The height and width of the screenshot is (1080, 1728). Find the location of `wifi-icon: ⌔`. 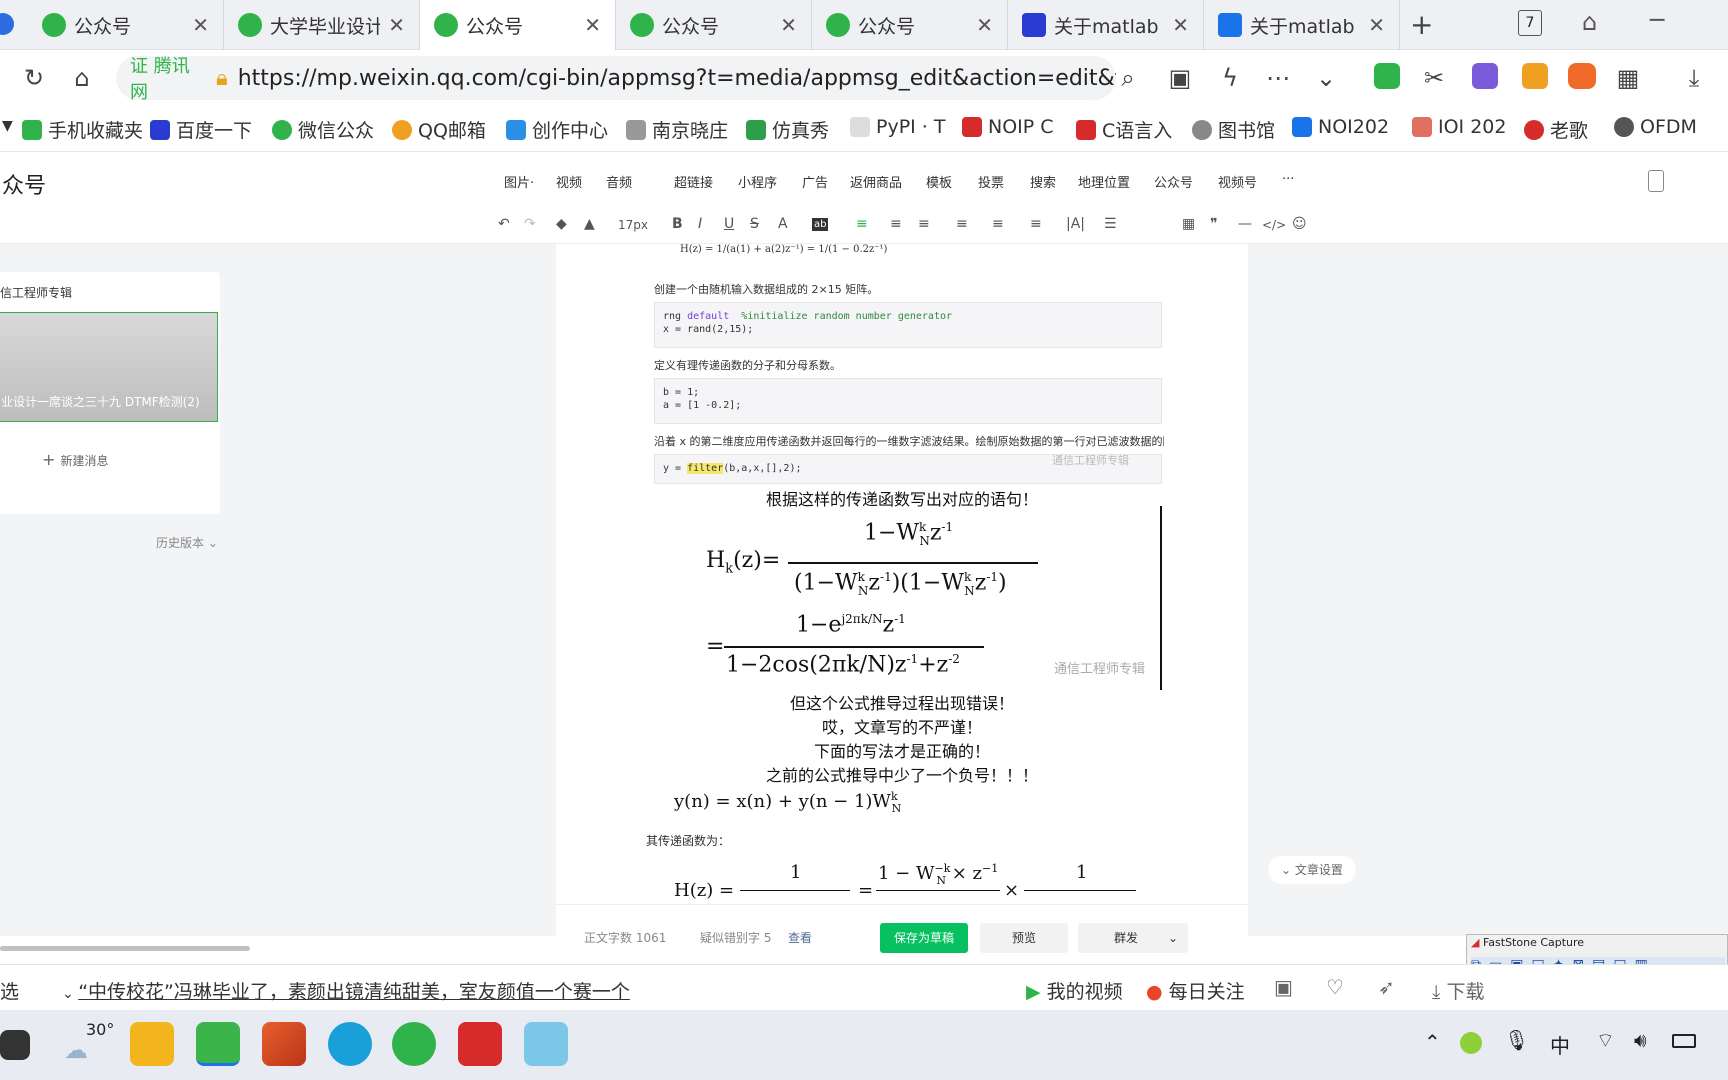

wifi-icon: ⌔ is located at coordinates (1605, 1040).